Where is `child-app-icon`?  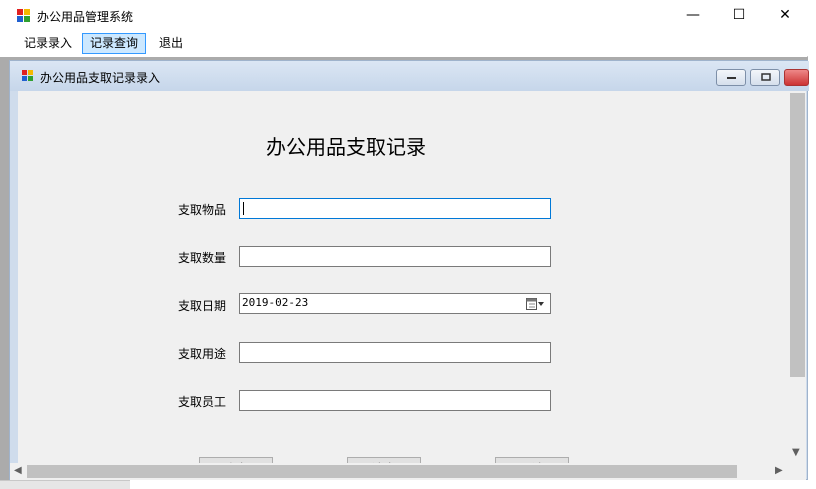 child-app-icon is located at coordinates (27, 75).